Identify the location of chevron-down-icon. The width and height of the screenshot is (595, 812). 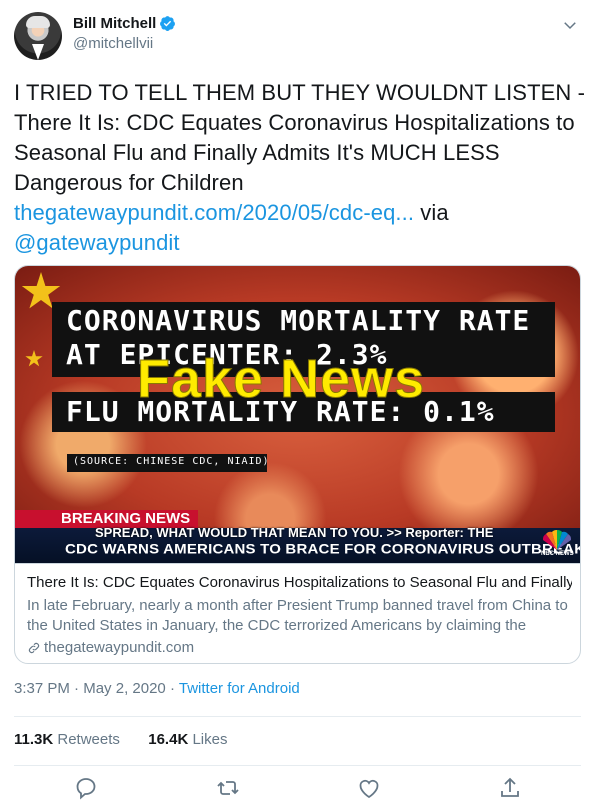
(570, 25).